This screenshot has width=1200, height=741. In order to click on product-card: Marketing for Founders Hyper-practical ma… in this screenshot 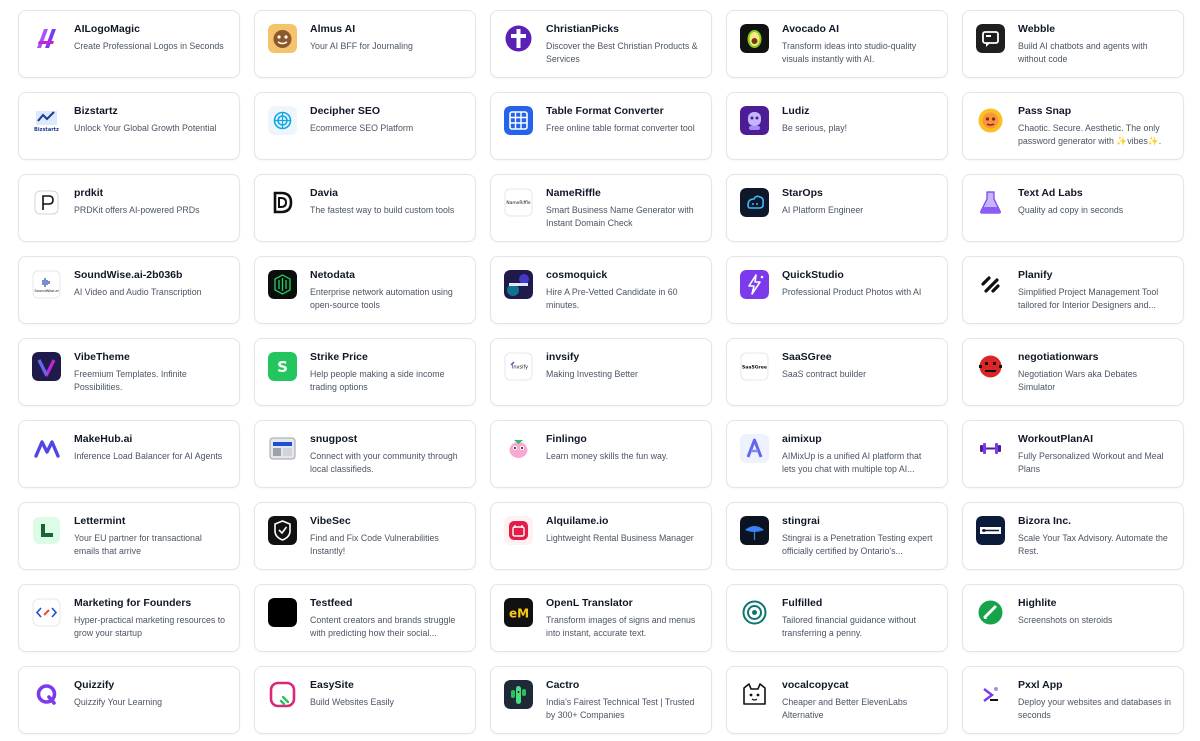, I will do `click(129, 618)`.